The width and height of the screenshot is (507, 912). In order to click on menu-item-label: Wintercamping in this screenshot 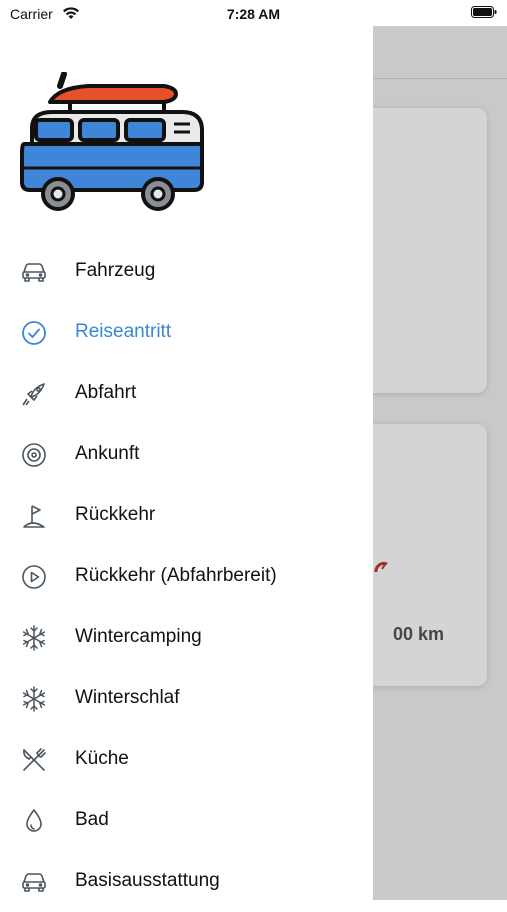, I will do `click(138, 636)`.